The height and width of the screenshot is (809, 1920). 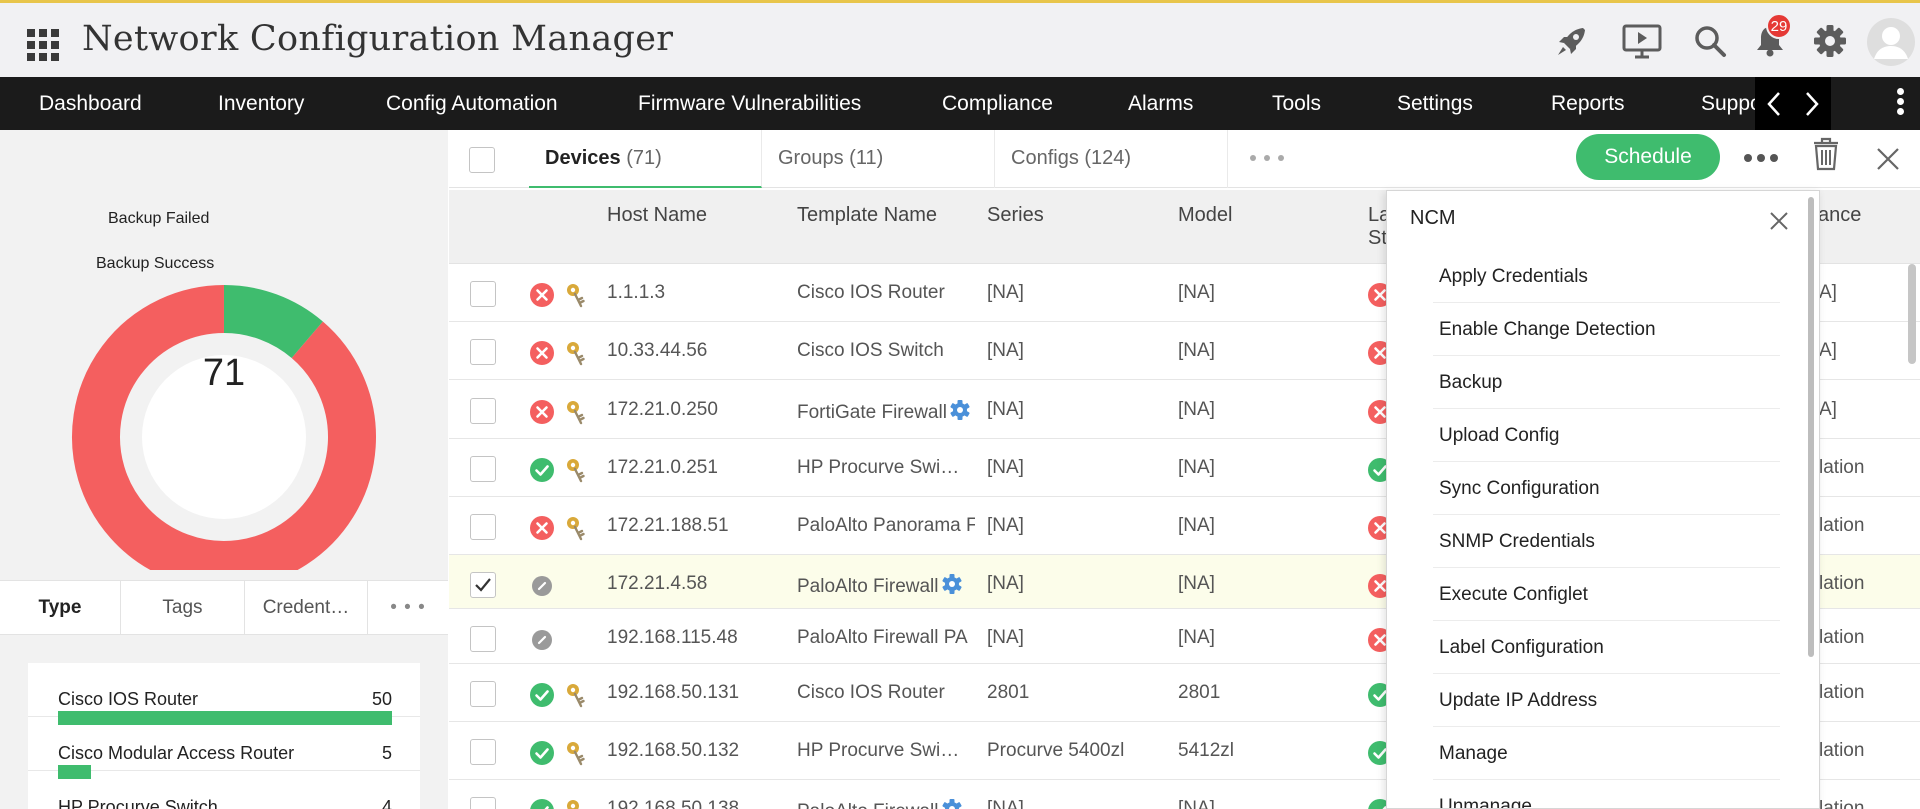 What do you see at coordinates (1606, 594) in the screenshot?
I see `menu-item-execute-configlet: Execute Configlet` at bounding box center [1606, 594].